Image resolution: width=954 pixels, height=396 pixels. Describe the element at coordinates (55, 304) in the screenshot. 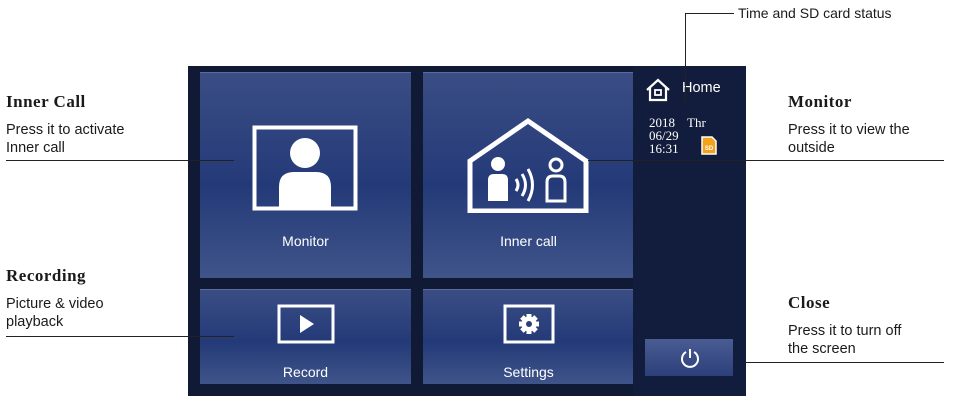

I see `recording-annotation-line1: Picture & video` at that location.